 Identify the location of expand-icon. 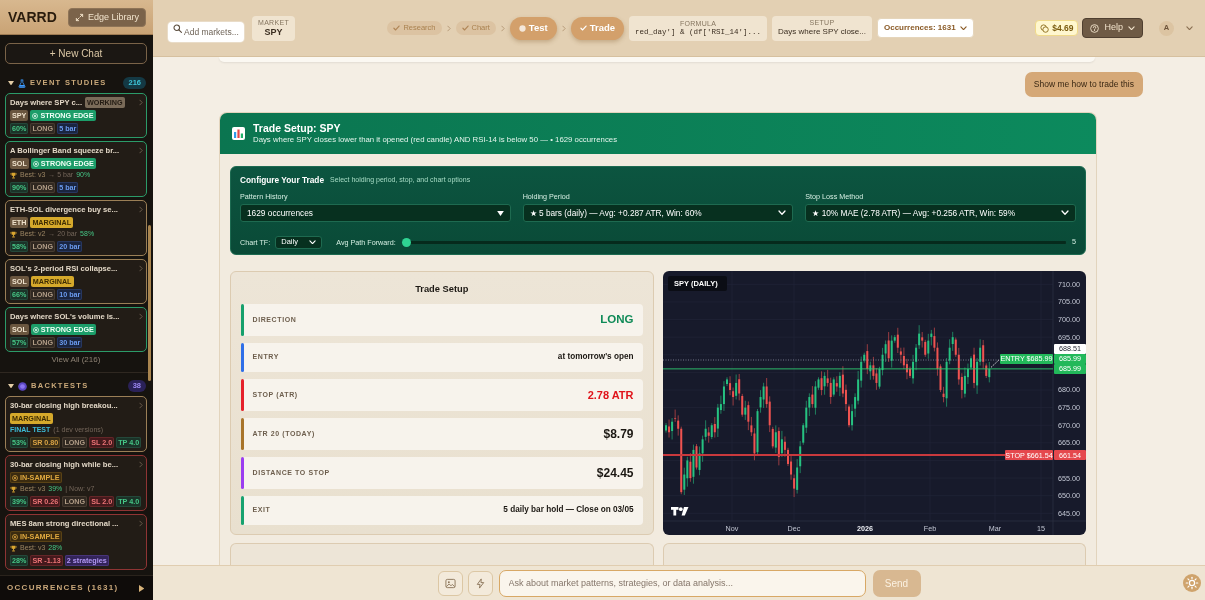
(79, 17).